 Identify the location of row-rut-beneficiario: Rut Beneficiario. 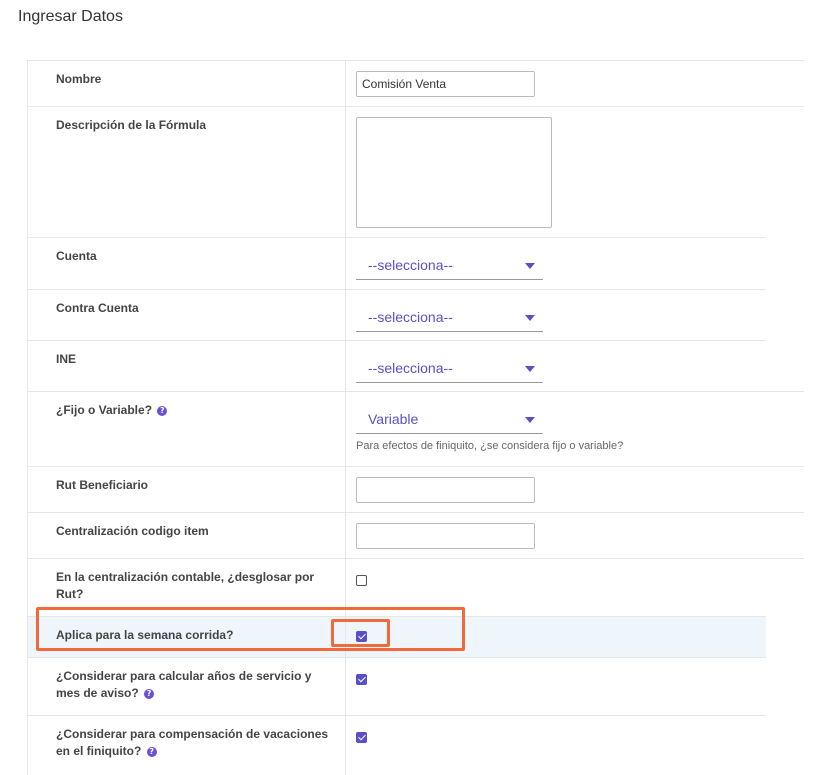
(416, 489).